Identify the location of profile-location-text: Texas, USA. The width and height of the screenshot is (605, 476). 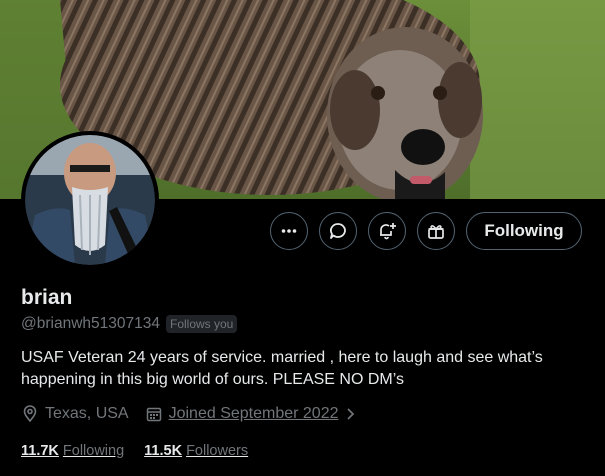
(87, 413).